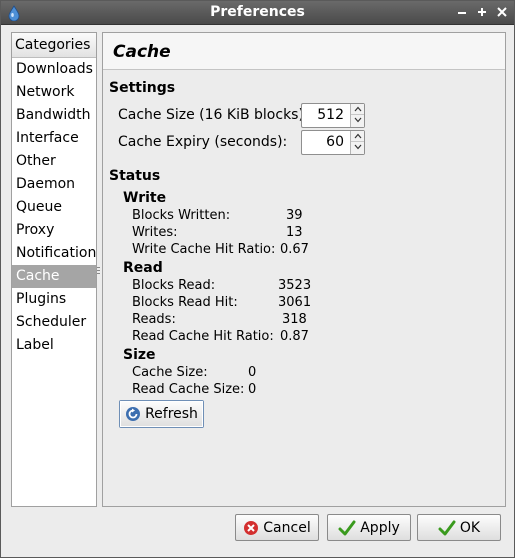 The width and height of the screenshot is (515, 558). I want to click on close-button, so click(502, 12).